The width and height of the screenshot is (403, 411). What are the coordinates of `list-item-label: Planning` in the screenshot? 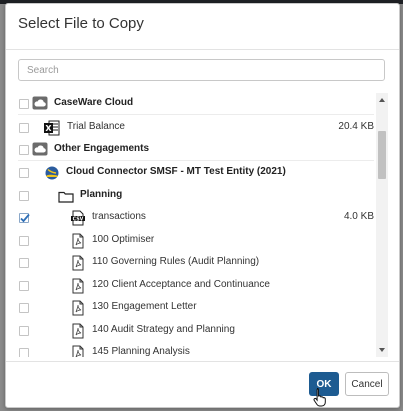 It's located at (101, 194).